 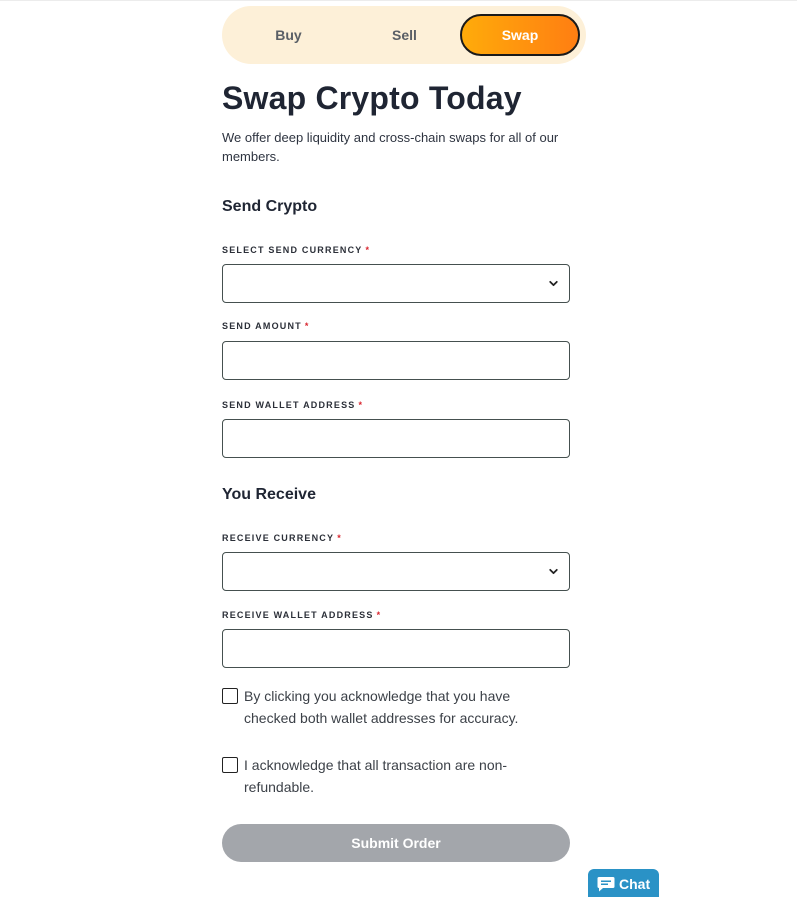 I want to click on chat-button: Chat, so click(x=623, y=883).